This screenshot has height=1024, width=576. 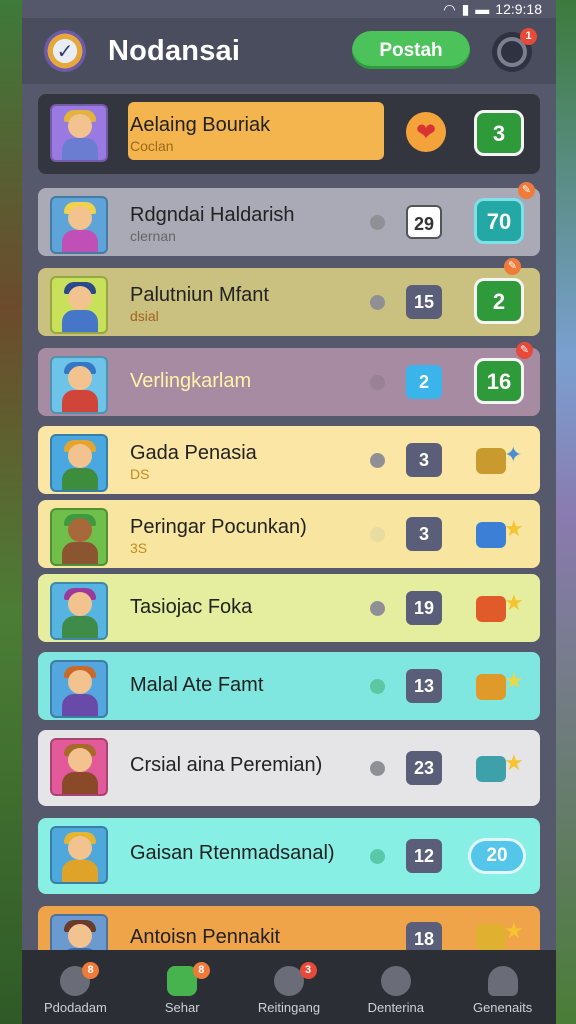 What do you see at coordinates (140, 474) in the screenshot?
I see `item-subtitle: DS` at bounding box center [140, 474].